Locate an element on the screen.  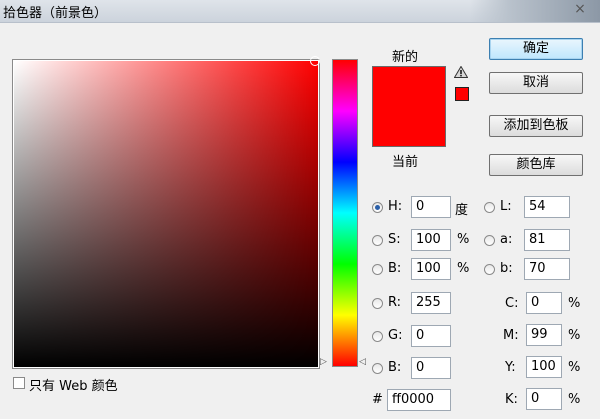
lab-a-label: a: is located at coordinates (506, 239).